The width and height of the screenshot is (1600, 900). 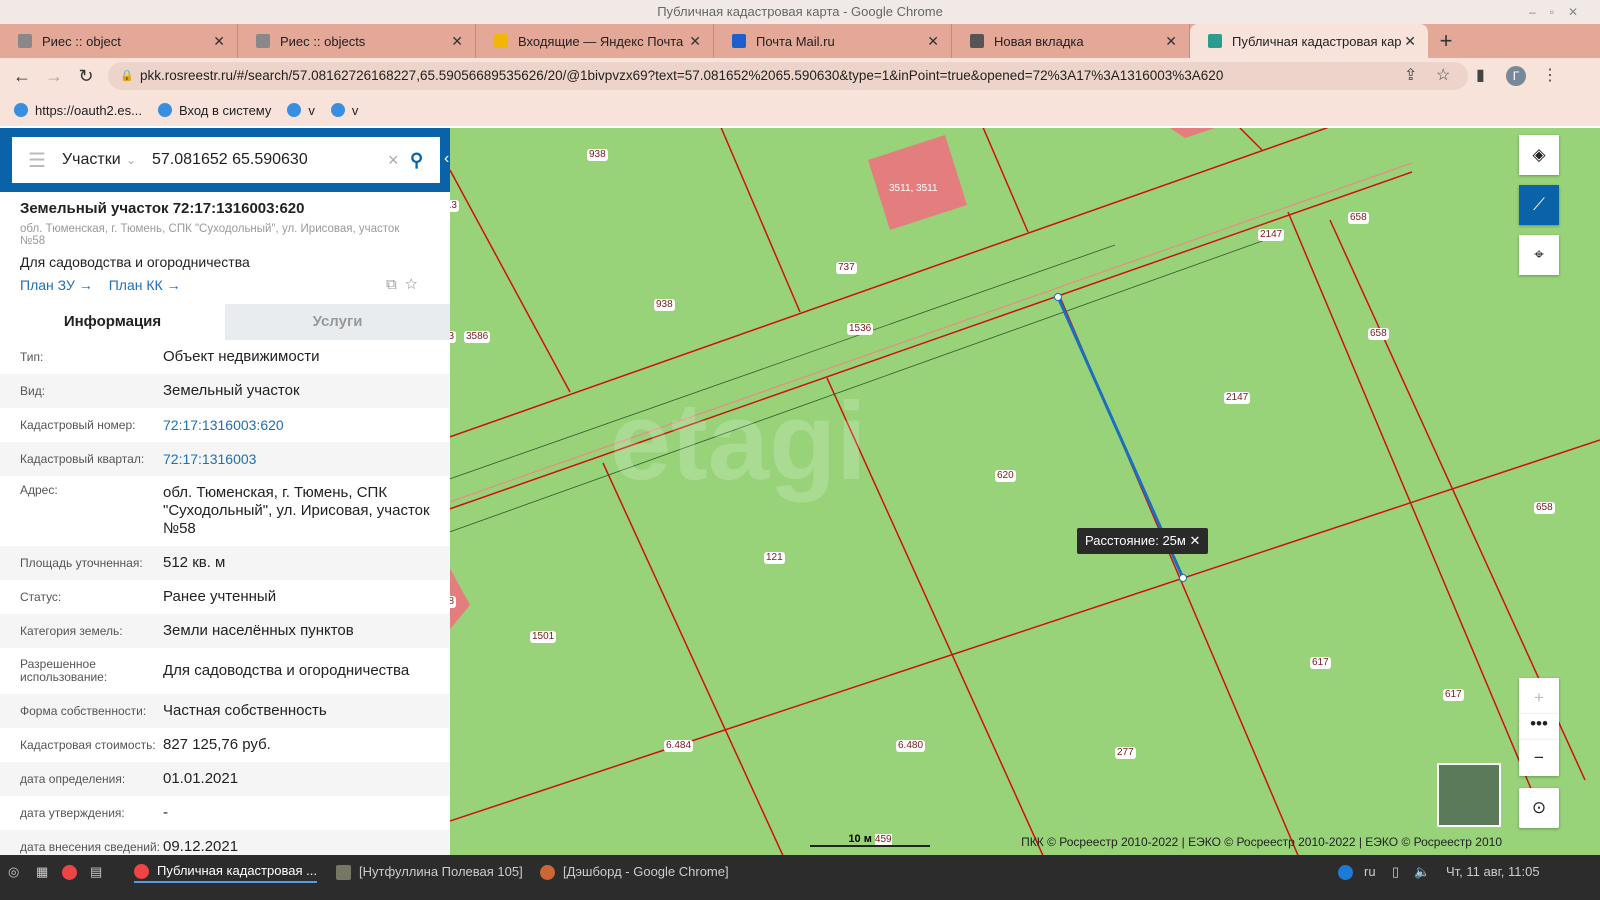 I want to click on clock: Чт, 11 авг, 11:05, so click(x=1493, y=872).